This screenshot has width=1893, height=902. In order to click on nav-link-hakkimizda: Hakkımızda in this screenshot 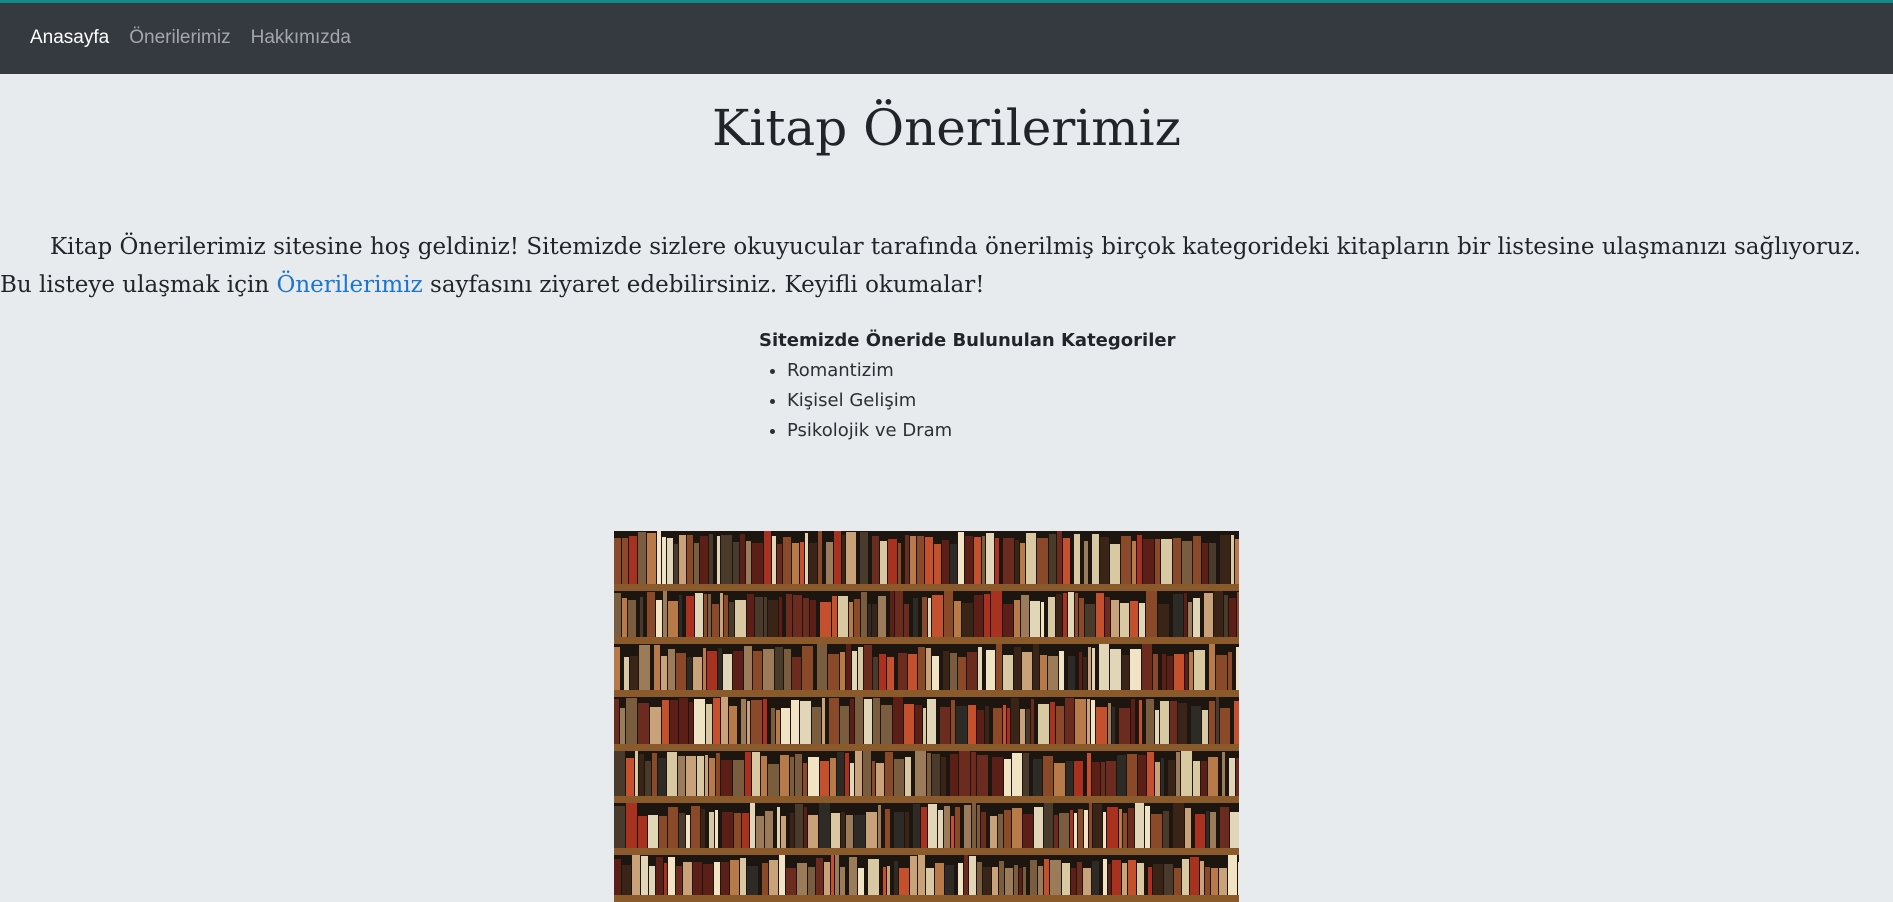, I will do `click(301, 38)`.